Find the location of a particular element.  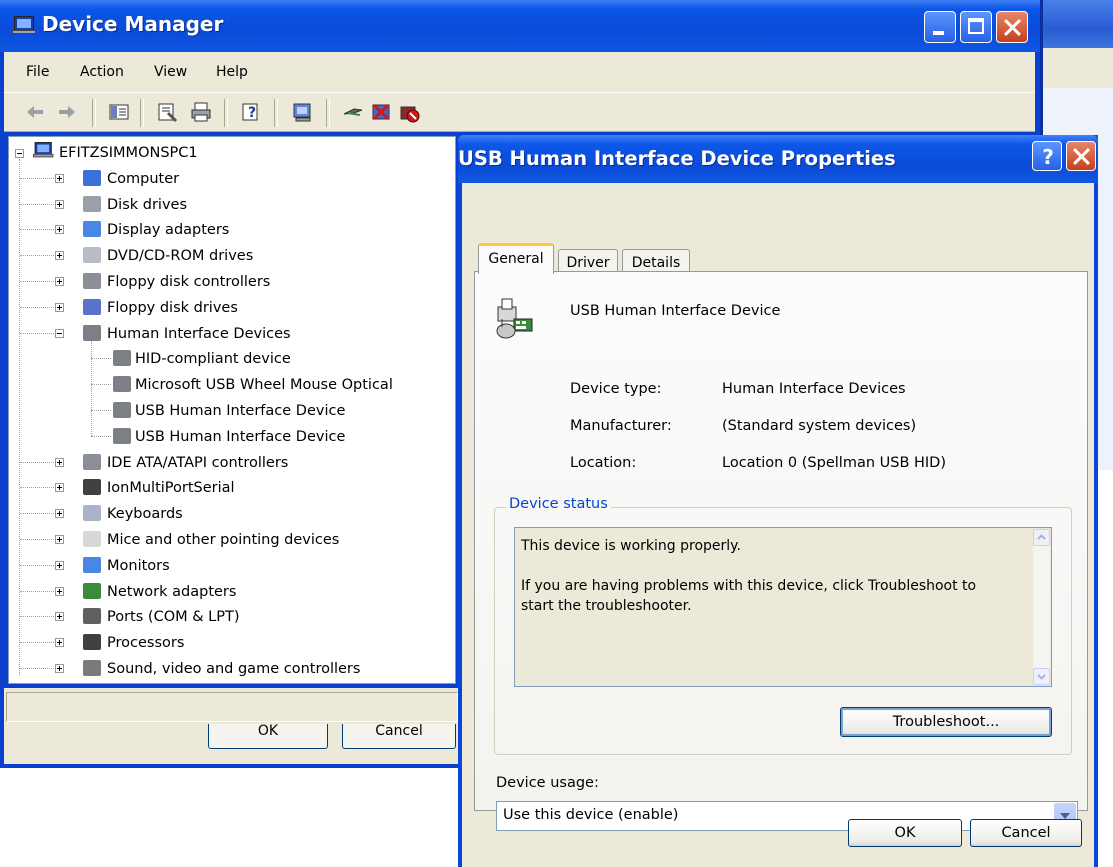

tree-item: Network adapters is located at coordinates (171, 592).